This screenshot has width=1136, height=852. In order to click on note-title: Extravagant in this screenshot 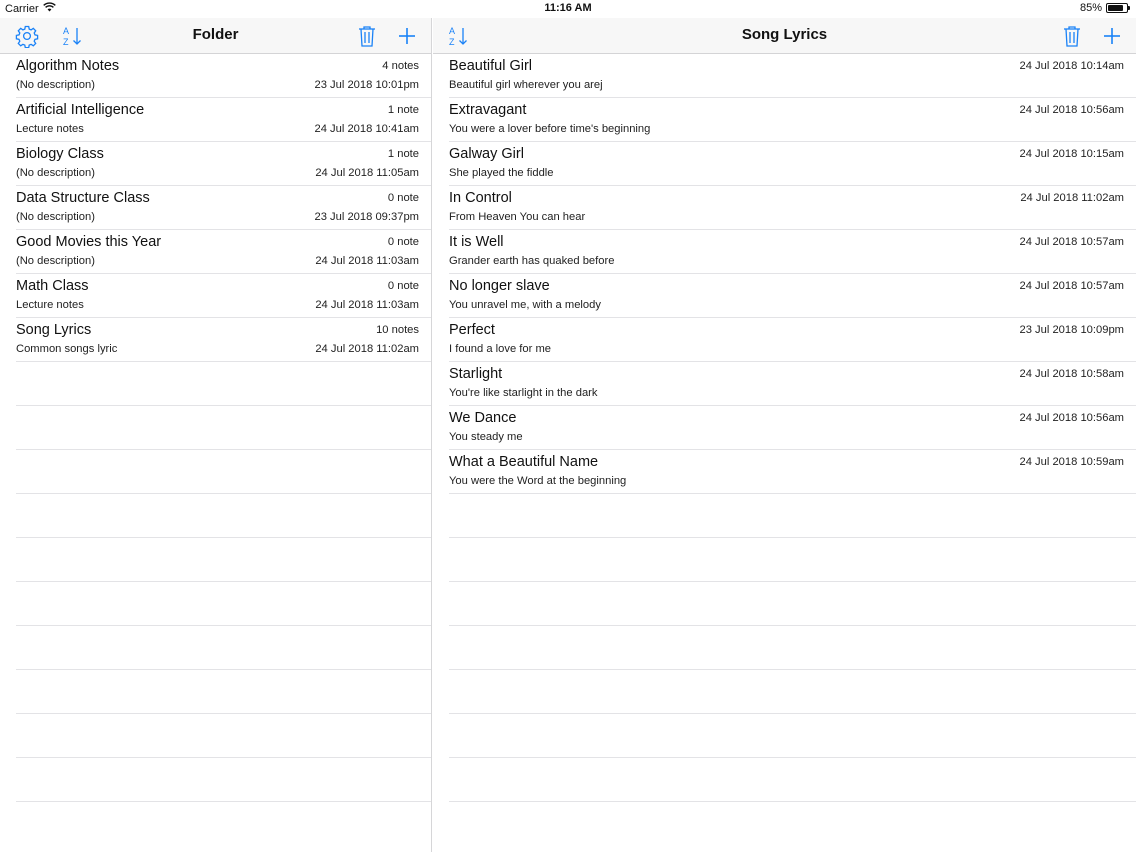, I will do `click(488, 110)`.